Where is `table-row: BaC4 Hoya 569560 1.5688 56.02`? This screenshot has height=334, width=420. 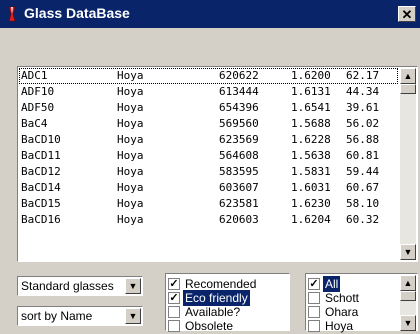
table-row: BaC4 Hoya 569560 1.5688 56.02 is located at coordinates (208, 124).